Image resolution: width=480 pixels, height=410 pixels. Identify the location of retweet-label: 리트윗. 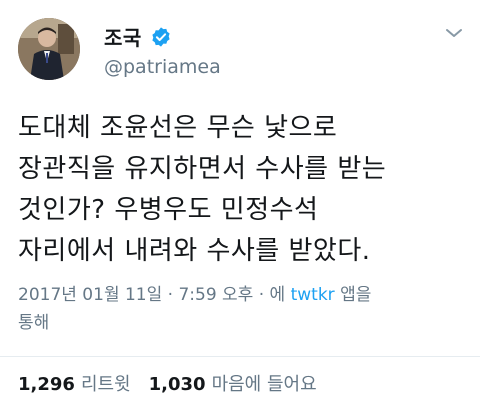
(106, 383).